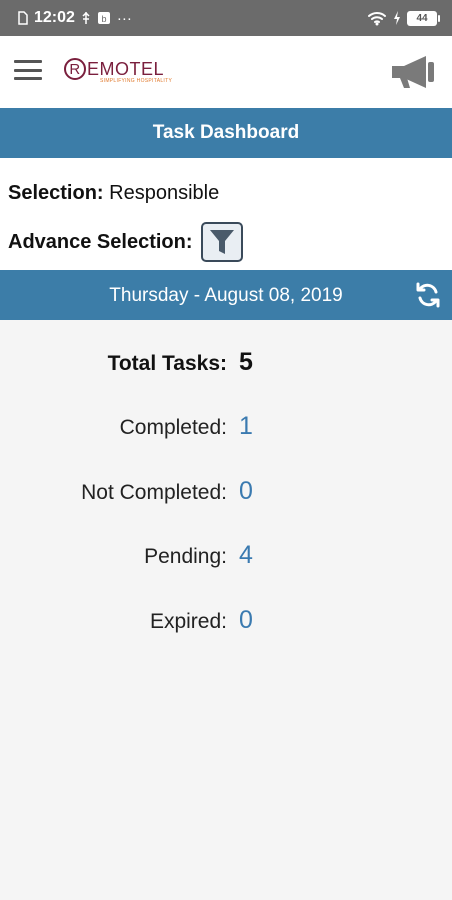  What do you see at coordinates (414, 72) in the screenshot?
I see `megaphone-icon` at bounding box center [414, 72].